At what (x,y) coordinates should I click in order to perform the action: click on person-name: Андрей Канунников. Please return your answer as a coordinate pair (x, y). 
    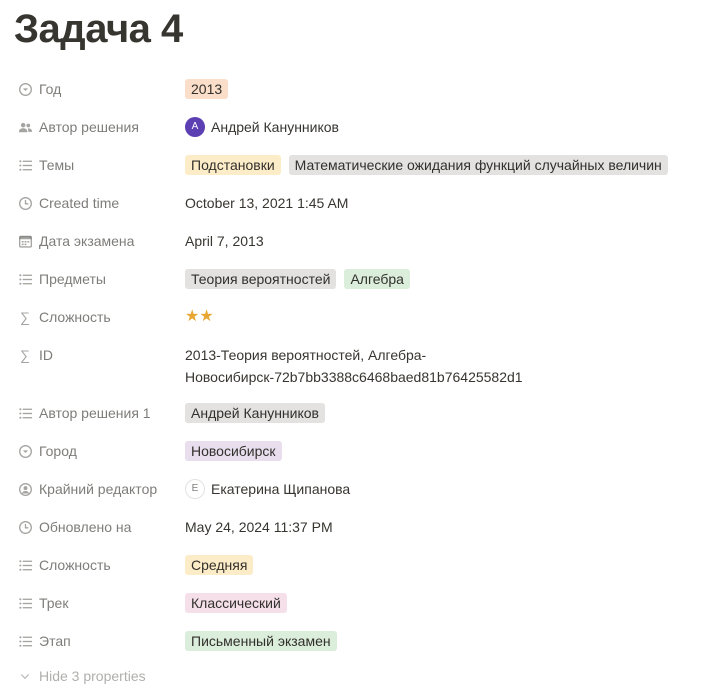
    Looking at the image, I should click on (275, 127).